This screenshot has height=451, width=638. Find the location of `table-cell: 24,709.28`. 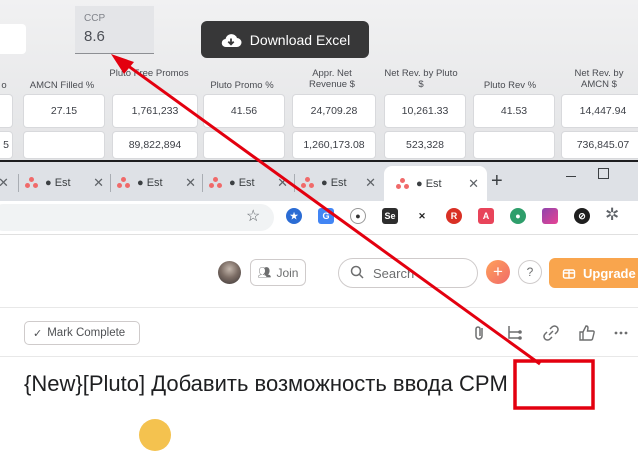

table-cell: 24,709.28 is located at coordinates (334, 111).